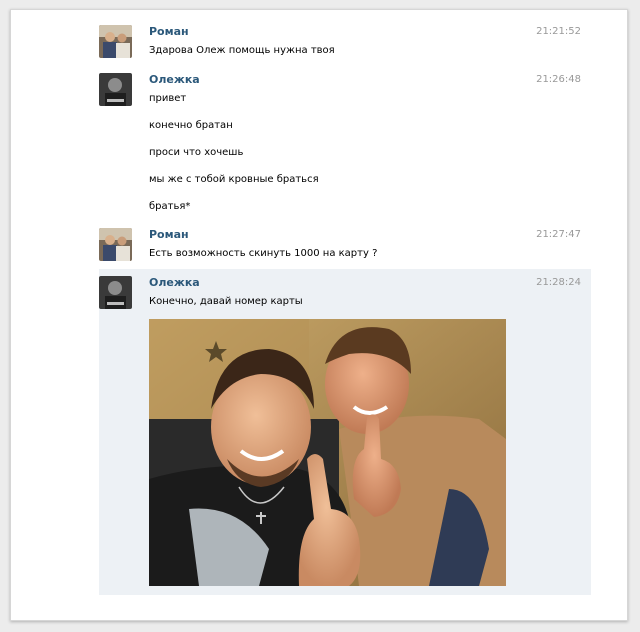  I want to click on message-text: Есть возможность скинуть 1000 на карту ?, so click(263, 253).